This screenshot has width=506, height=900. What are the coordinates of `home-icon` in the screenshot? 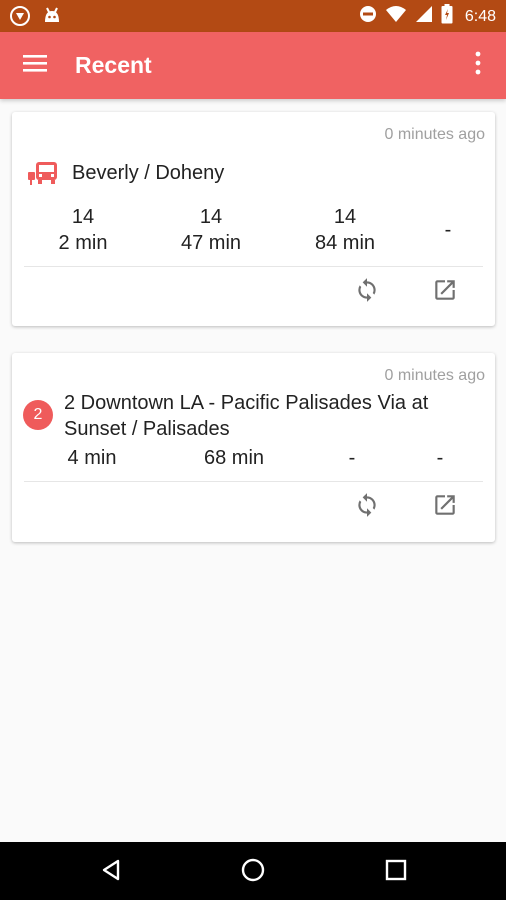 It's located at (253, 872).